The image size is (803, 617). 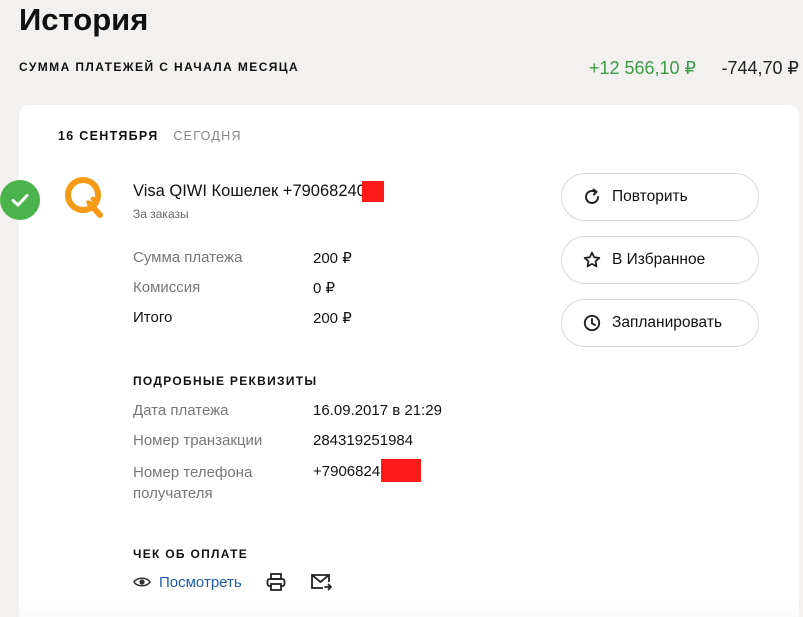 I want to click on payment-title-text: Visa QIWI Кошелек +79068240, so click(x=249, y=190).